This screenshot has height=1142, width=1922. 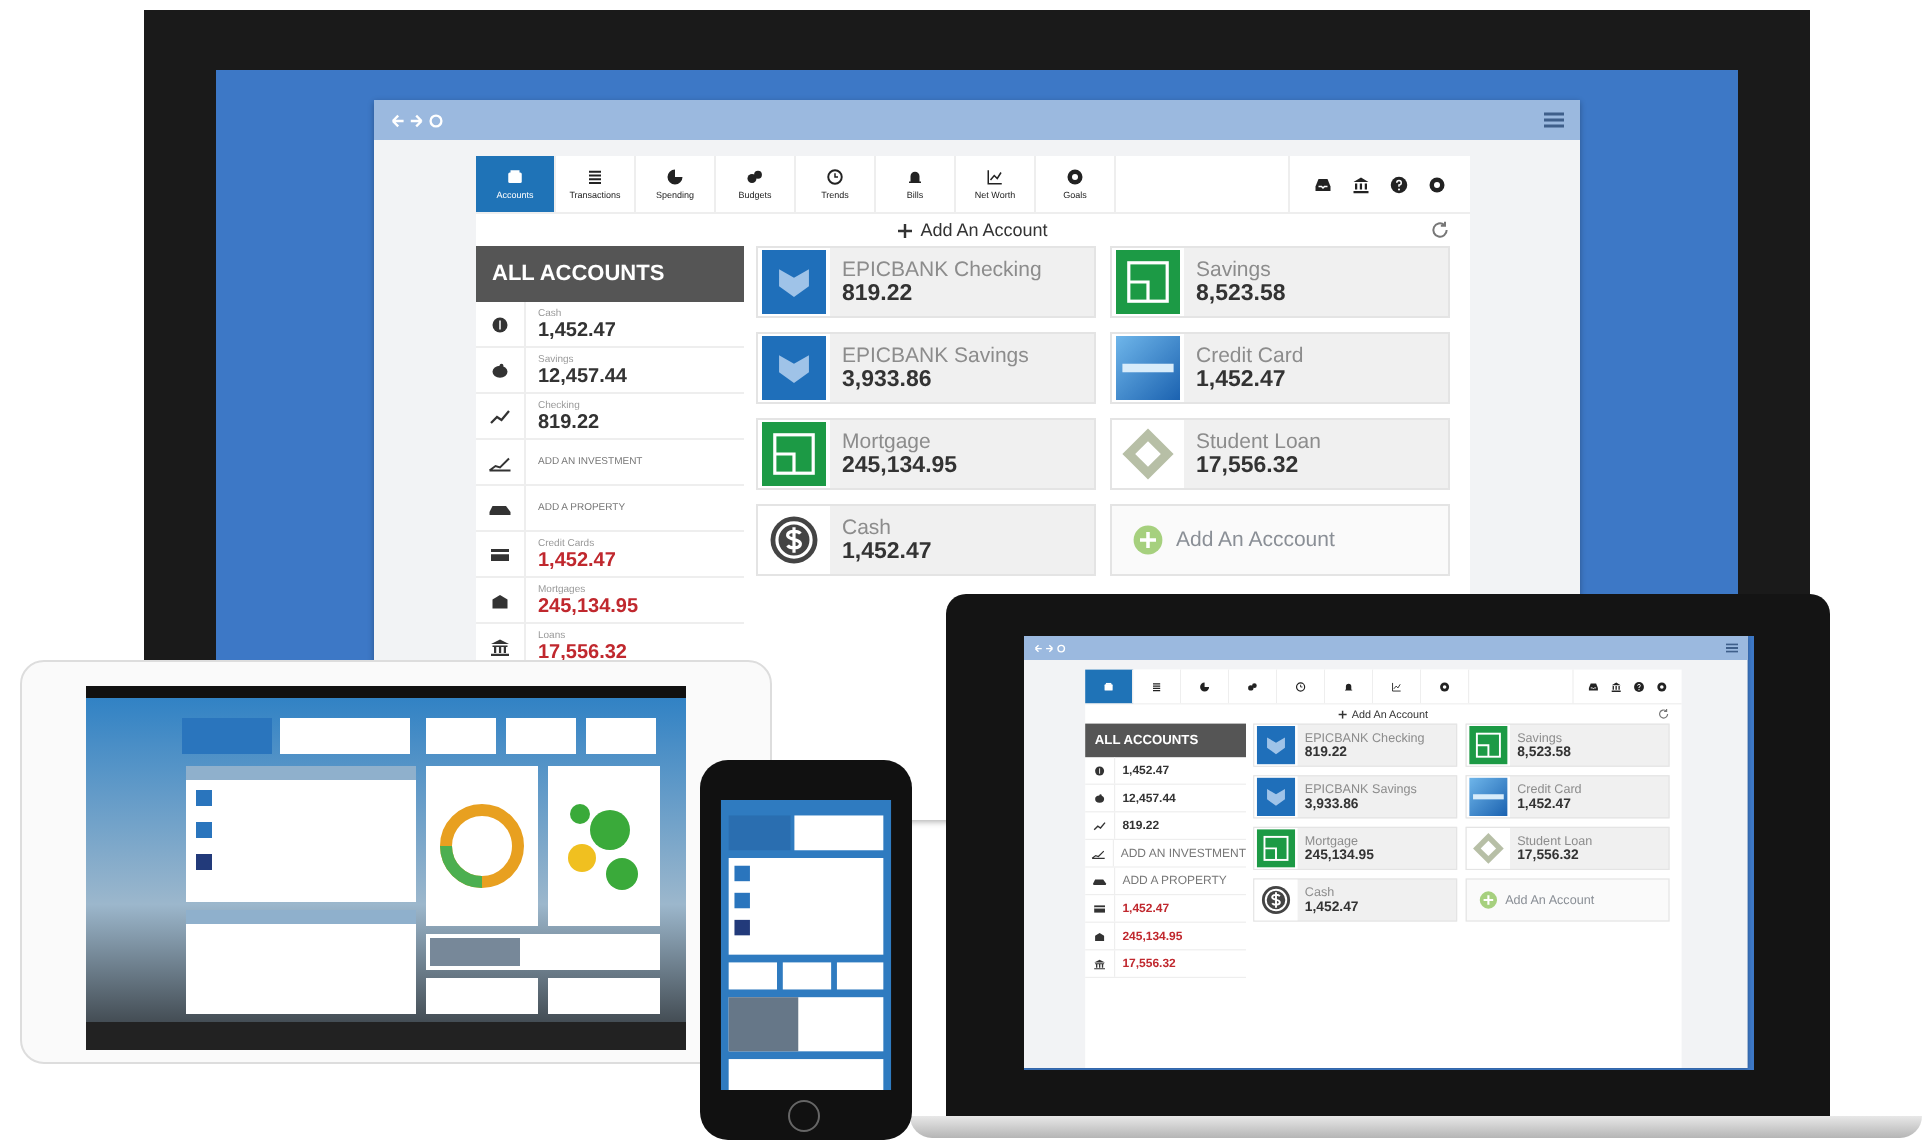 I want to click on account-card: EPICBANK Savings 3,933.86, so click(x=926, y=368).